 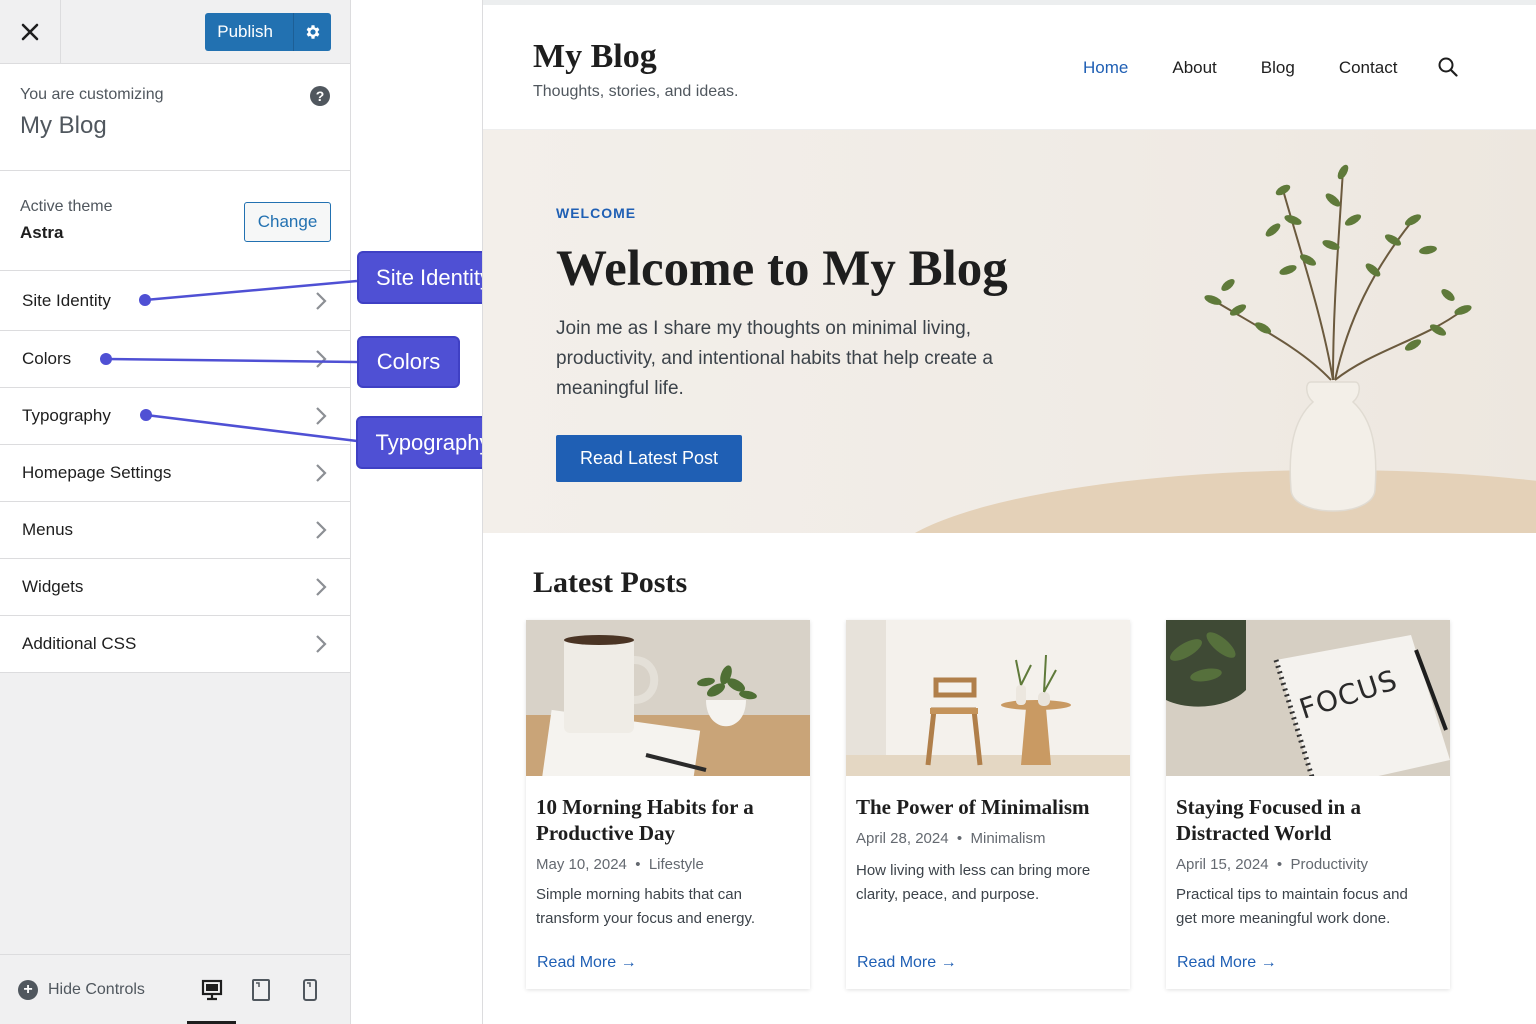 What do you see at coordinates (175, 644) in the screenshot?
I see `menu-item-additional-css: Additional CSS` at bounding box center [175, 644].